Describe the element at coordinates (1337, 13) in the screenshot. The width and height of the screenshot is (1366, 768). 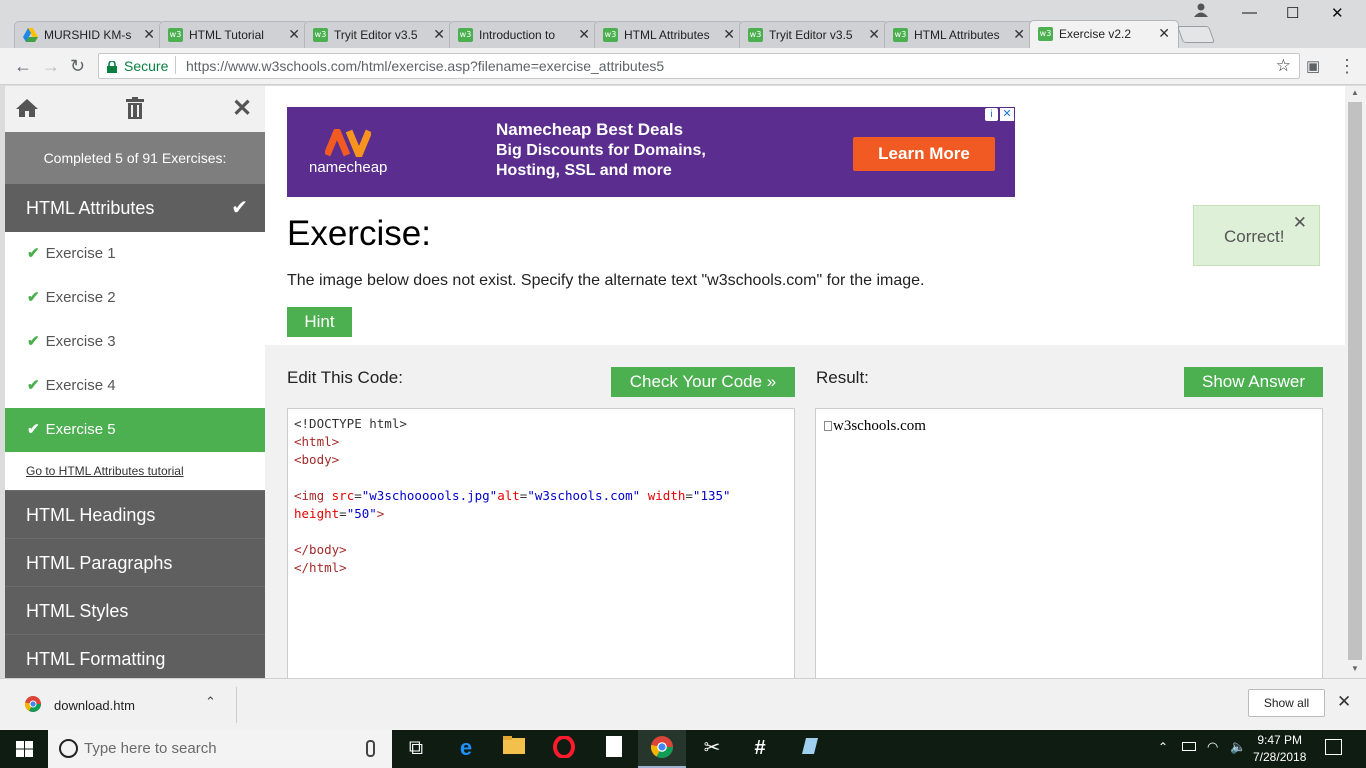
I see `window-close-icon: ✕` at that location.